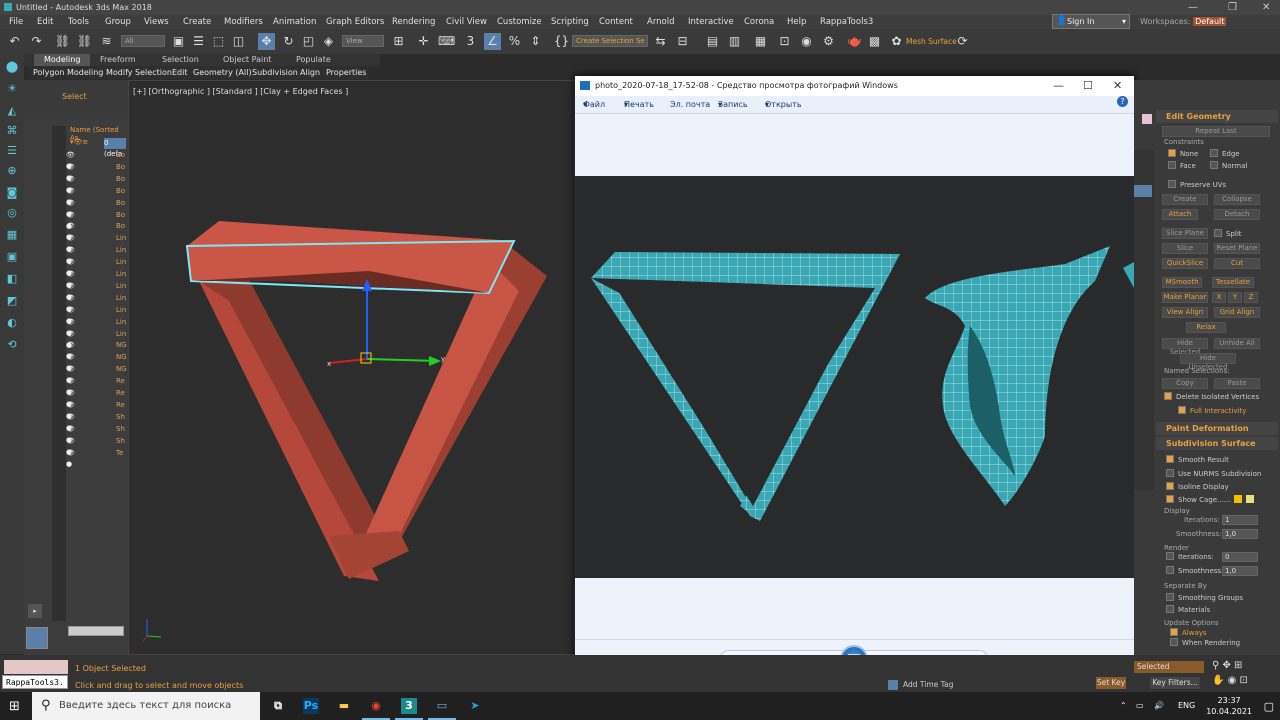 The image size is (1280, 720). I want to click on paste-button: Paste, so click(1237, 383).